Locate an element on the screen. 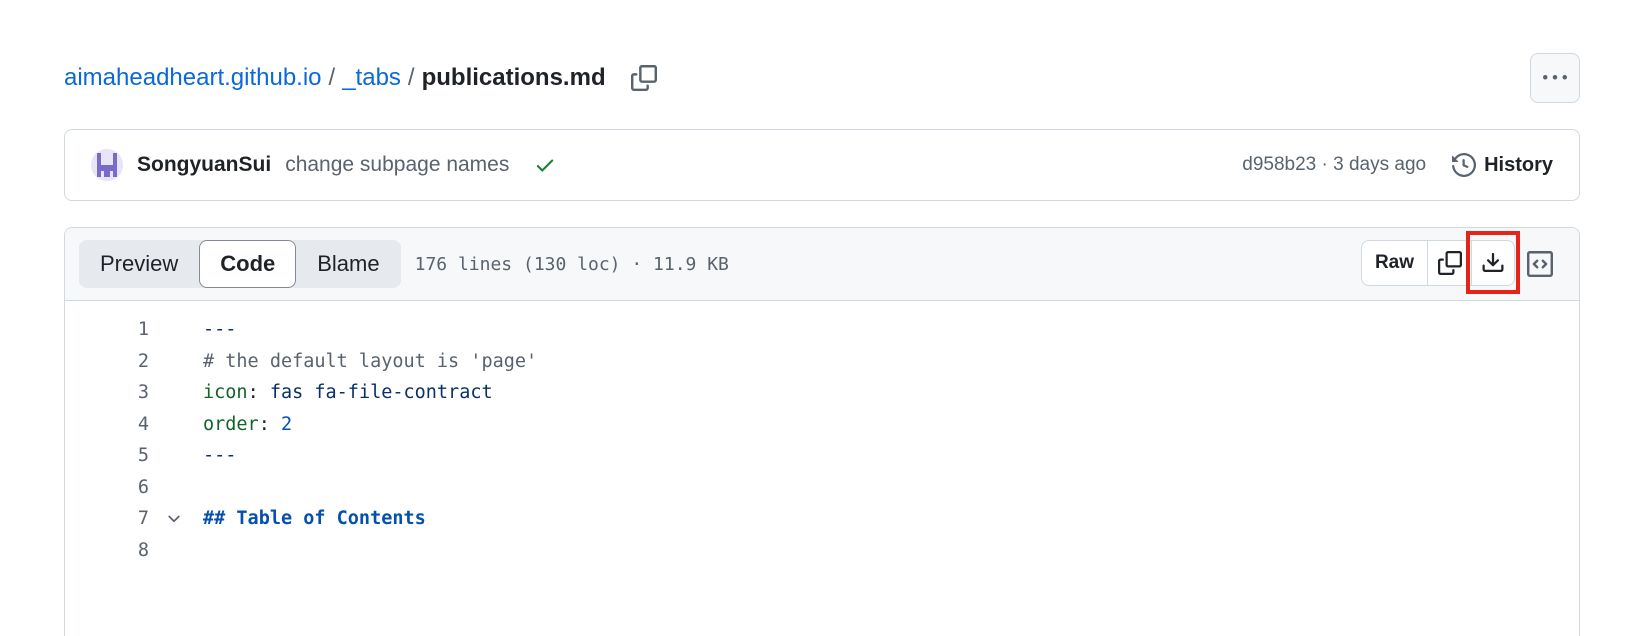 The height and width of the screenshot is (636, 1640). line-number: 6 is located at coordinates (107, 487).